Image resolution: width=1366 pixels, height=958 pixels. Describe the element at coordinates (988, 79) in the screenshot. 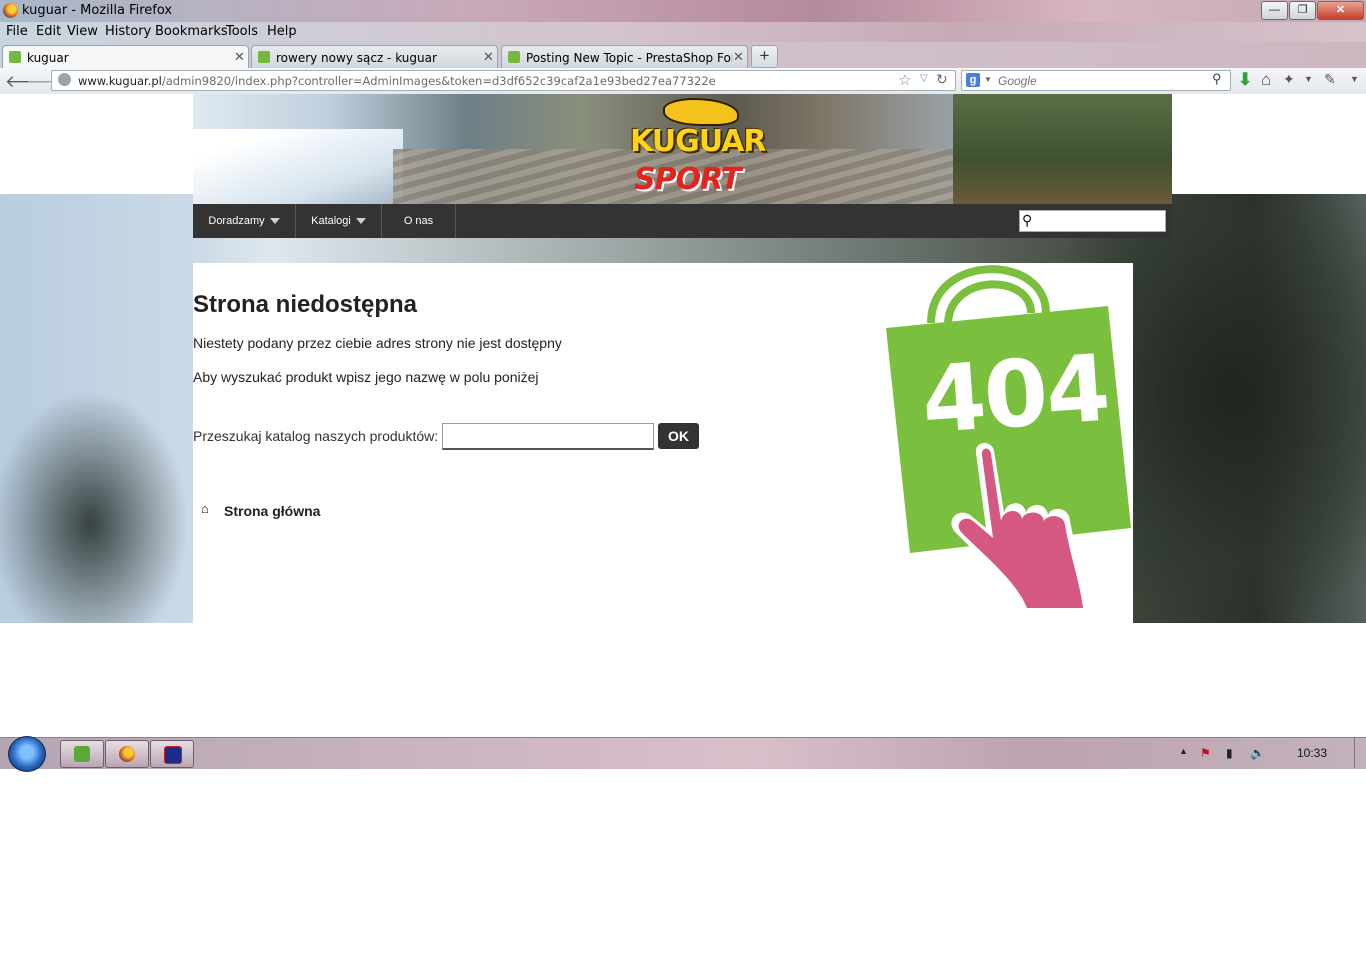

I see `engine-dropdown-icon: ▼` at that location.